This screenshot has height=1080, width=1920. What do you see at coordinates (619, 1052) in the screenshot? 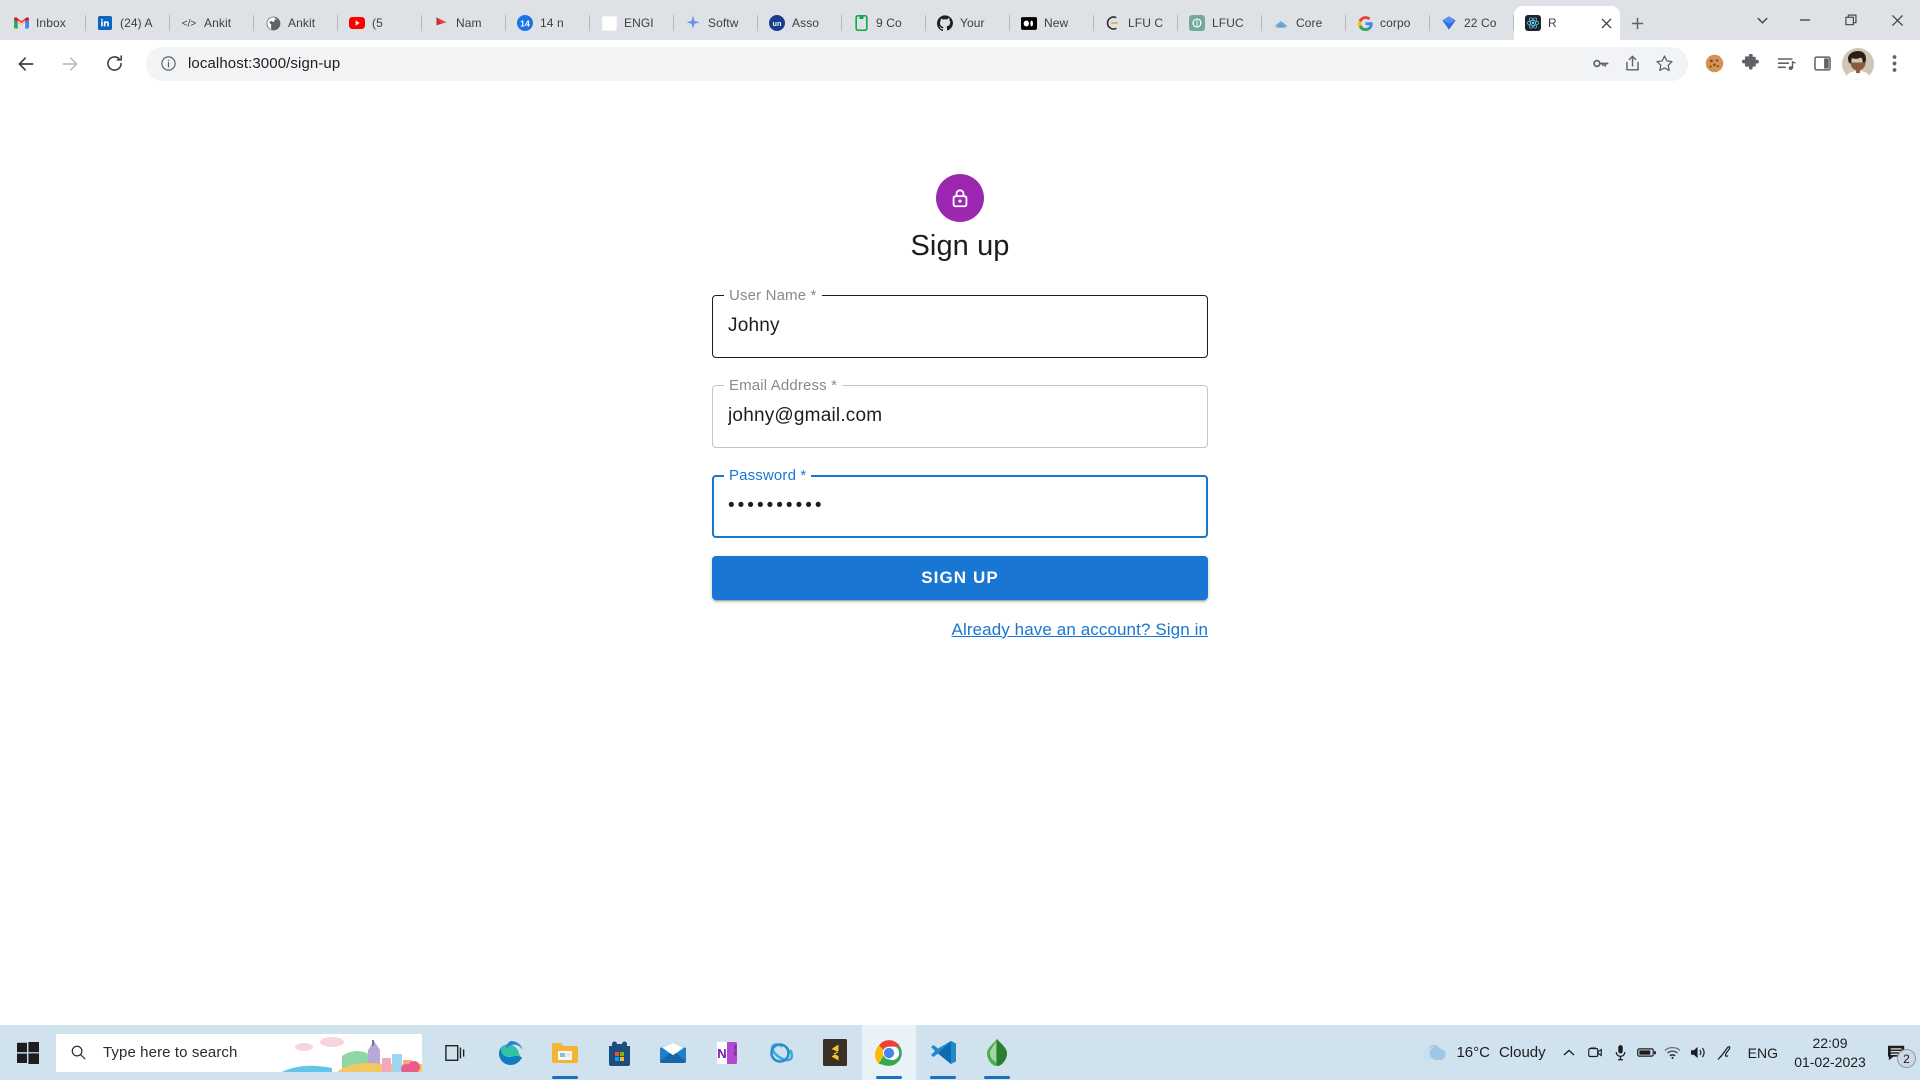
I see `taskbar-app-microsoft-store` at bounding box center [619, 1052].